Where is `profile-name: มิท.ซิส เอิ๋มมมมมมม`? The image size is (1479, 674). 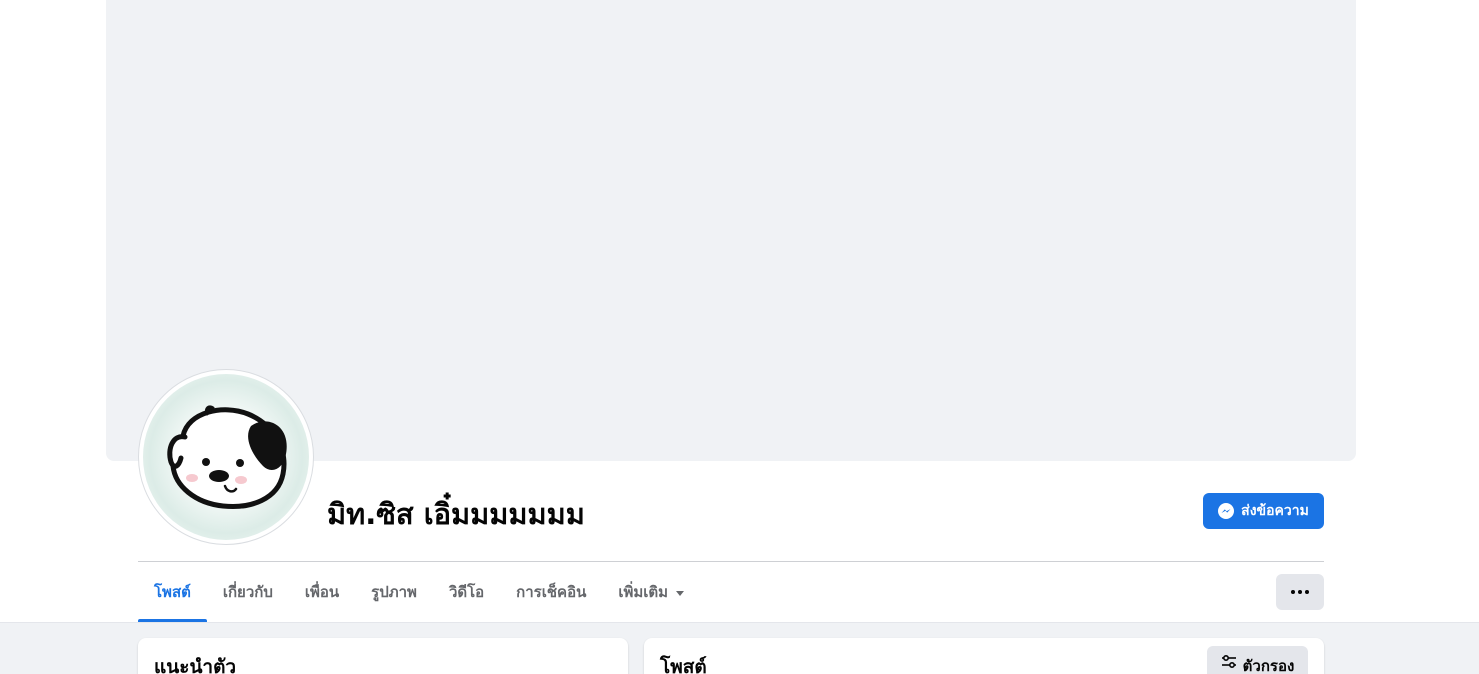
profile-name: มิท.ซิส เอิ๋มมมมมมม is located at coordinates (456, 514).